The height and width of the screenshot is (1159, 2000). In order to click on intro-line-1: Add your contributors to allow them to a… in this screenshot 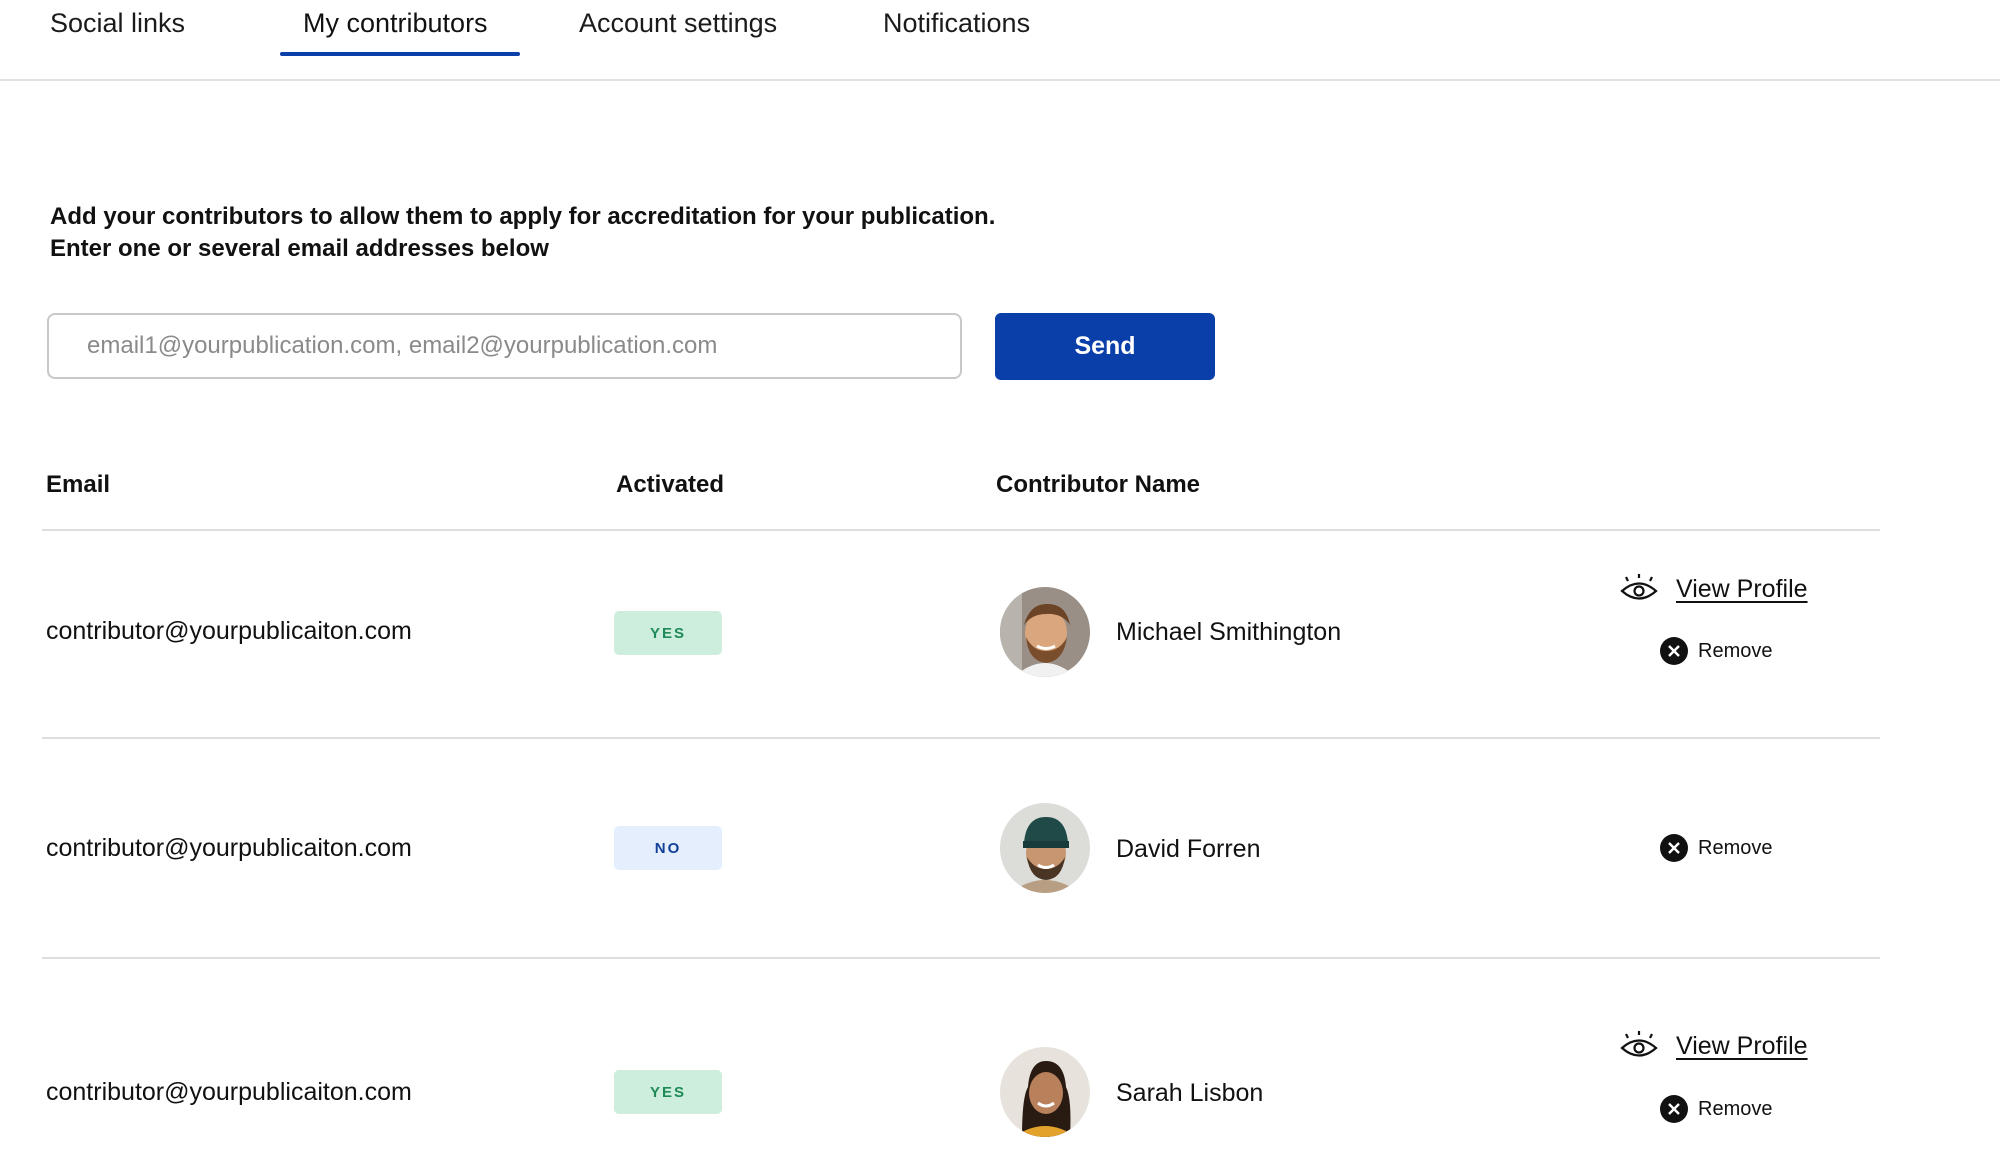, I will do `click(523, 216)`.